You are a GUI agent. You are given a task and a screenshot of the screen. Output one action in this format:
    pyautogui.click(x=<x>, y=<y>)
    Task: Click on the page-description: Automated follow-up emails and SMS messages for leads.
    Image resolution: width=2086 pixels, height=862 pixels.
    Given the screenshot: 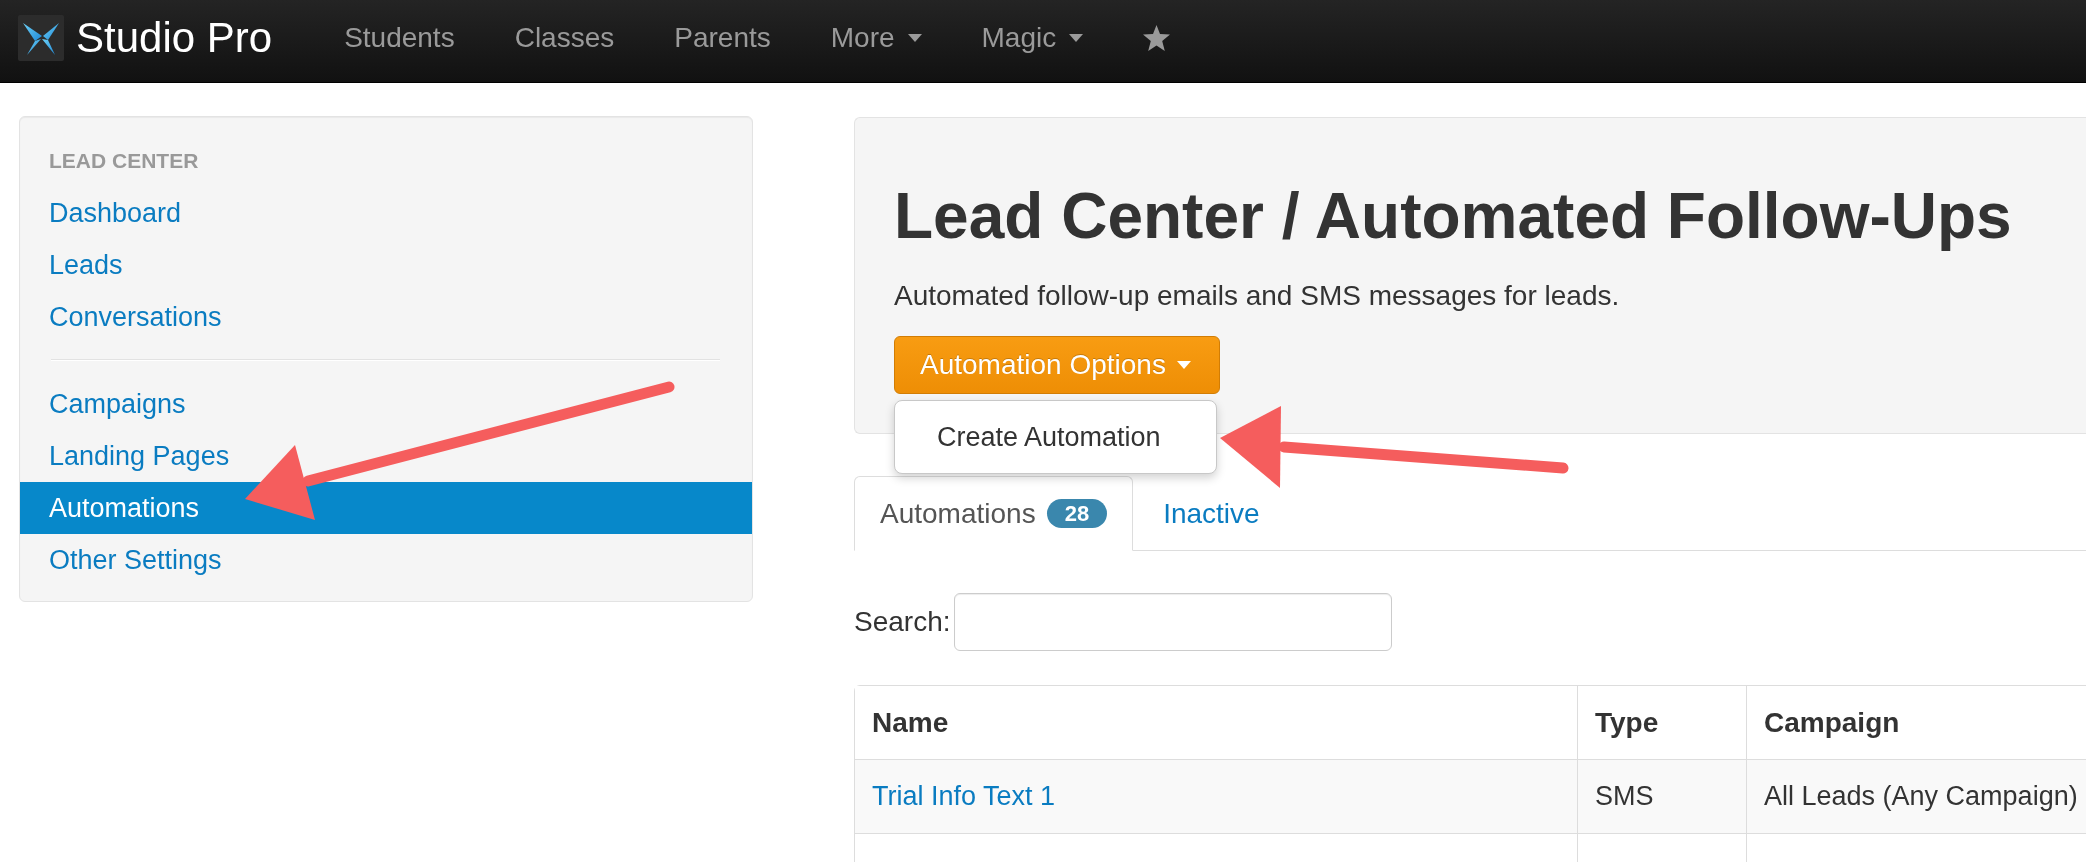 What is the action you would take?
    pyautogui.click(x=1257, y=296)
    